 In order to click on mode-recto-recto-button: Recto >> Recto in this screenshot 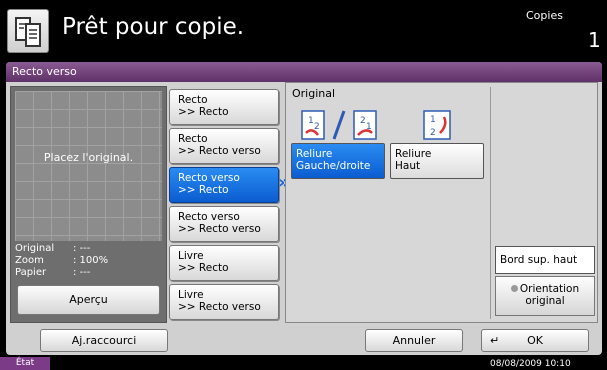, I will do `click(224, 107)`.